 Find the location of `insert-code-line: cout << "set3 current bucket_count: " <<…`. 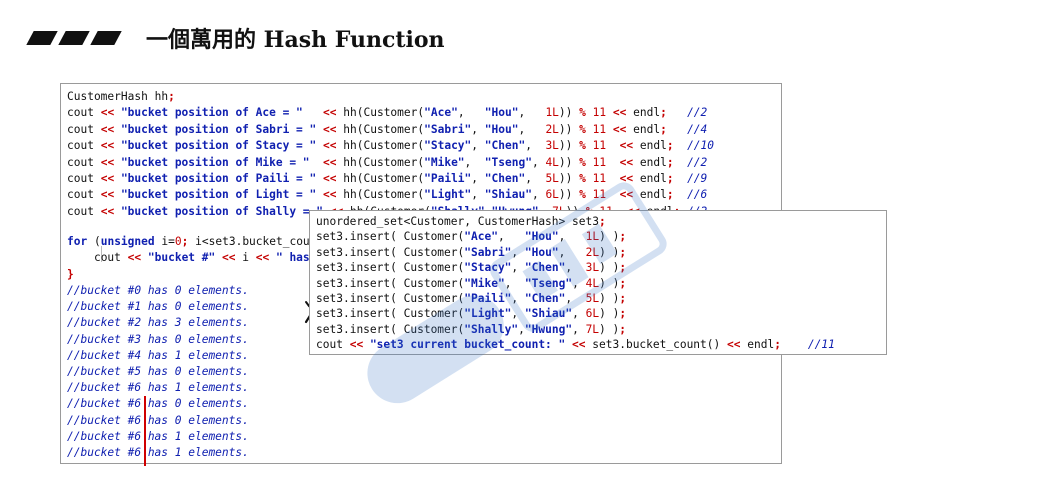

insert-code-line: cout << "set3 current bucket_count: " <<… is located at coordinates (575, 345).